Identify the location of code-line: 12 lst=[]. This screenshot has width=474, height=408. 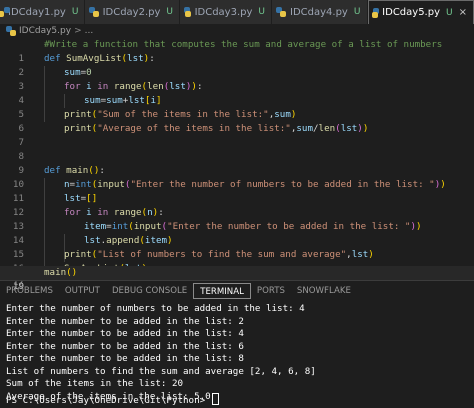
(237, 205).